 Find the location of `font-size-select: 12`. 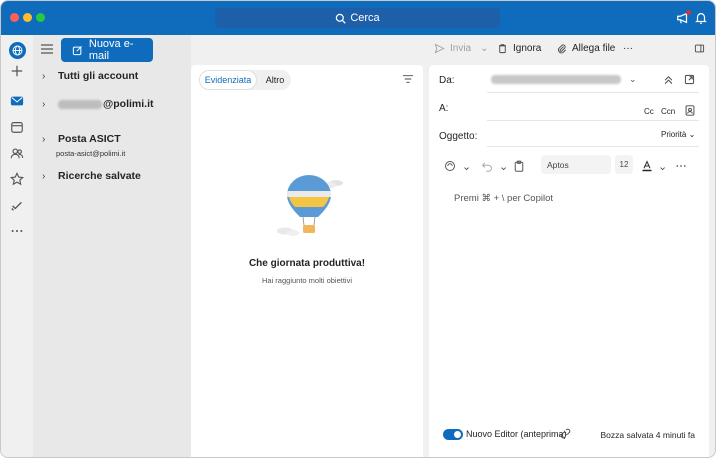

font-size-select: 12 is located at coordinates (624, 164).